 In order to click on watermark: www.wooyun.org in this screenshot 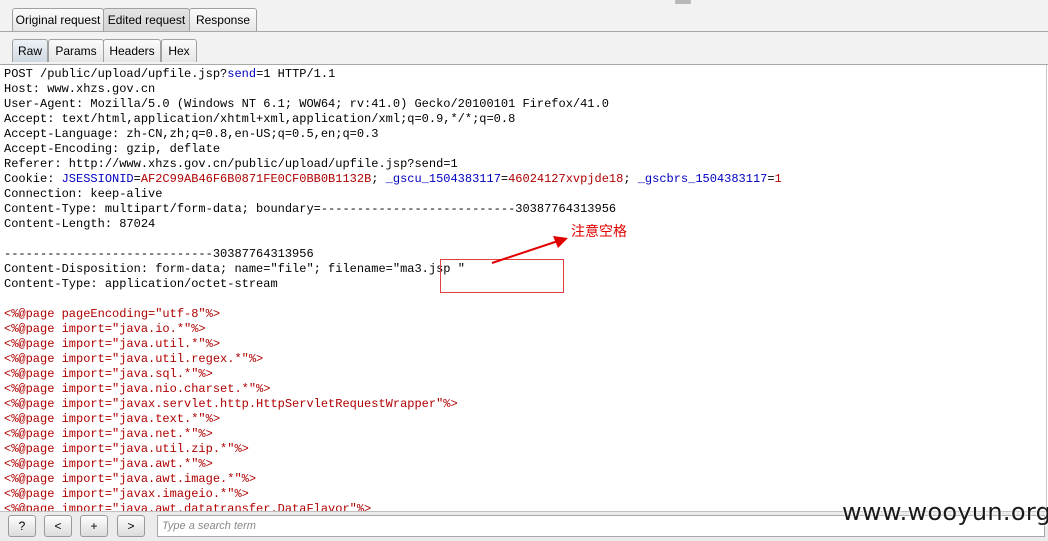, I will do `click(945, 512)`.